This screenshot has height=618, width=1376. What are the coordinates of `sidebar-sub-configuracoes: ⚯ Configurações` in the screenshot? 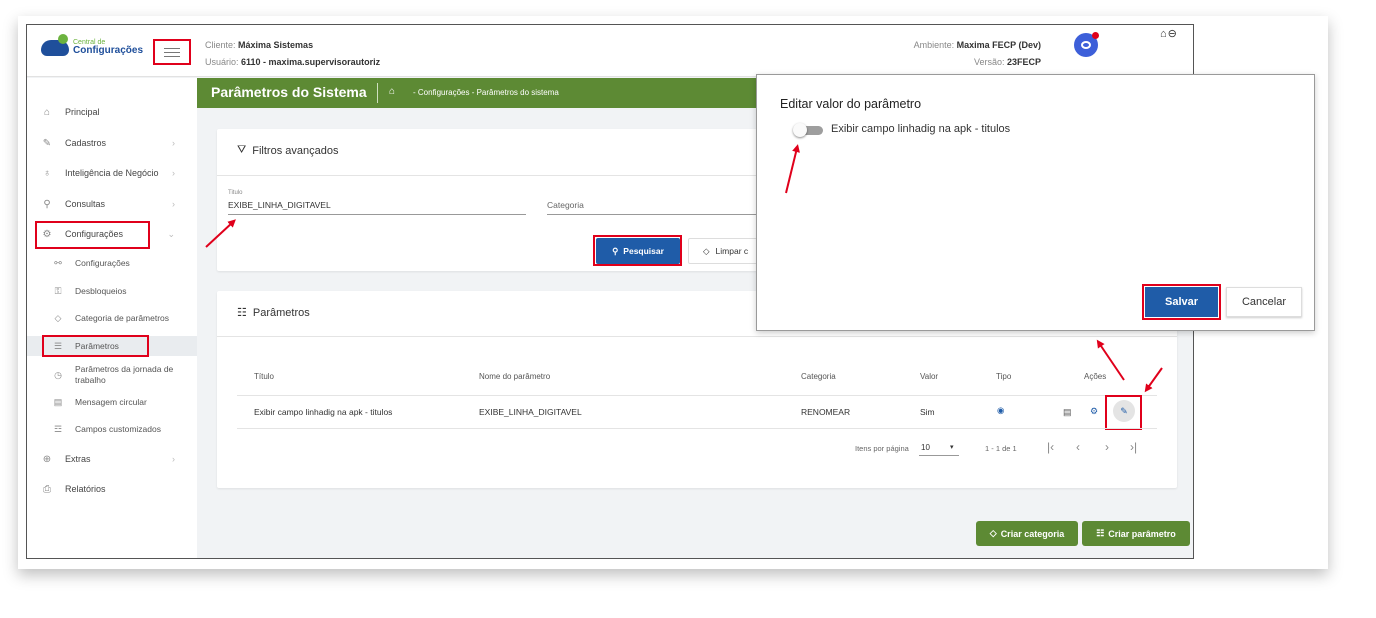 It's located at (112, 263).